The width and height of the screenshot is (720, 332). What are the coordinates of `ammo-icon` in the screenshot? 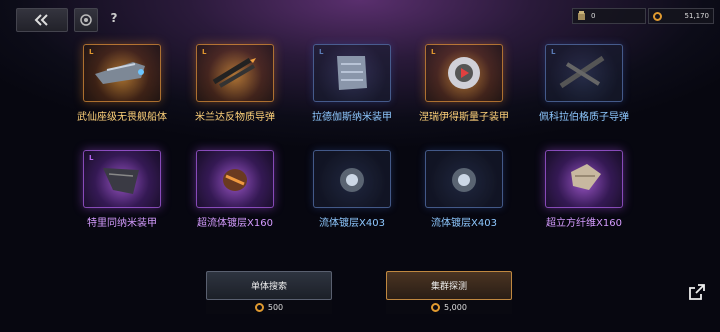 It's located at (581, 15).